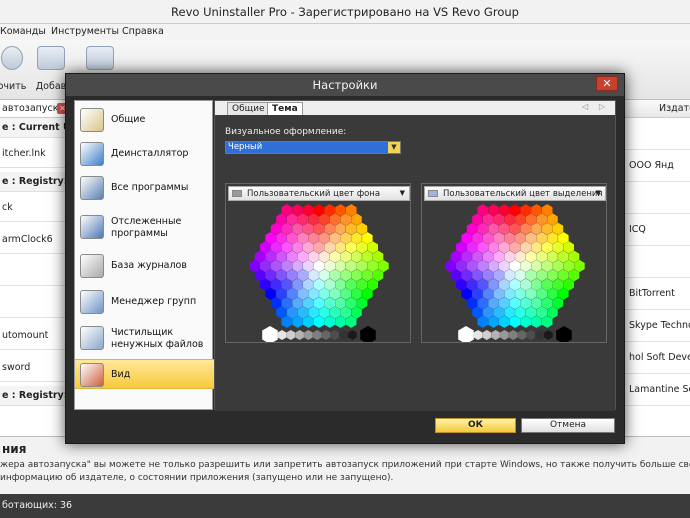  I want to click on nav-item-label: Отслеженные программы, so click(146, 227).